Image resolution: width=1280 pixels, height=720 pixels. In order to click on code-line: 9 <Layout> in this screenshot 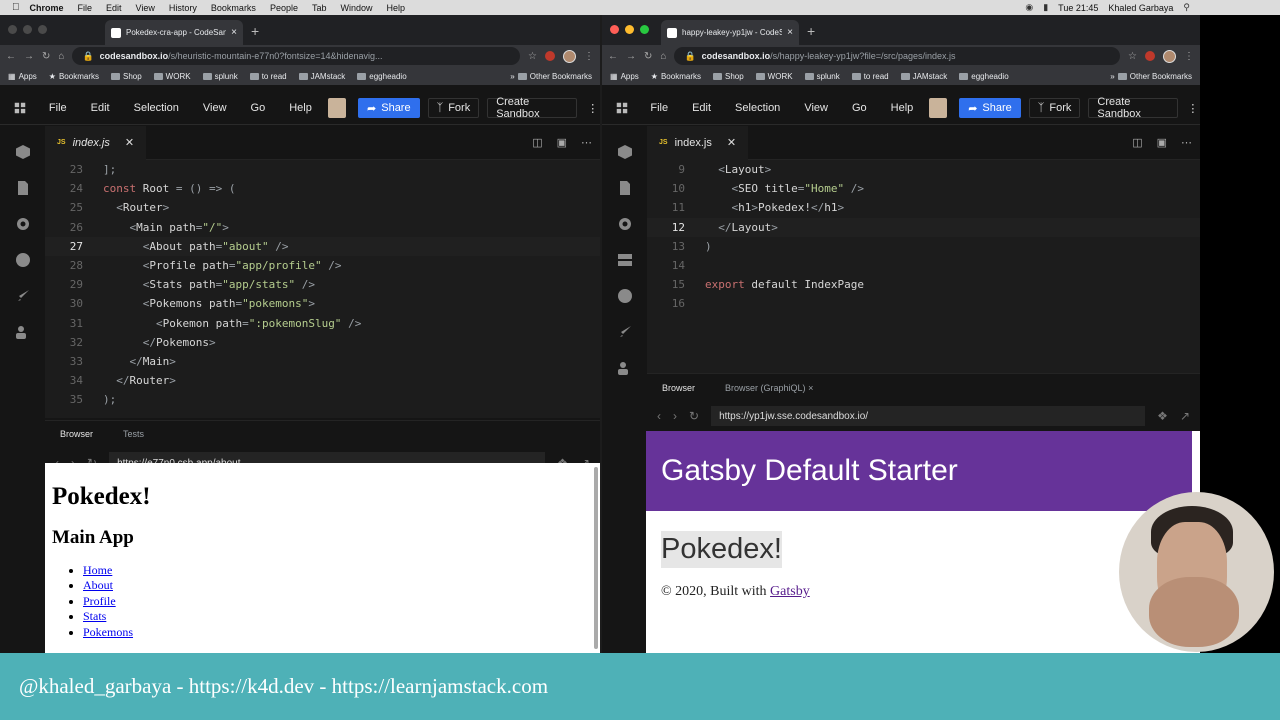, I will do `click(923, 169)`.